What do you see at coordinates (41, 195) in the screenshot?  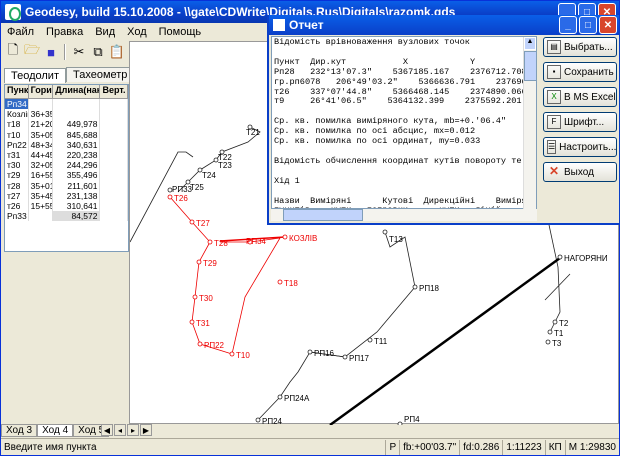 I see `table-cell: 35+45` at bounding box center [41, 195].